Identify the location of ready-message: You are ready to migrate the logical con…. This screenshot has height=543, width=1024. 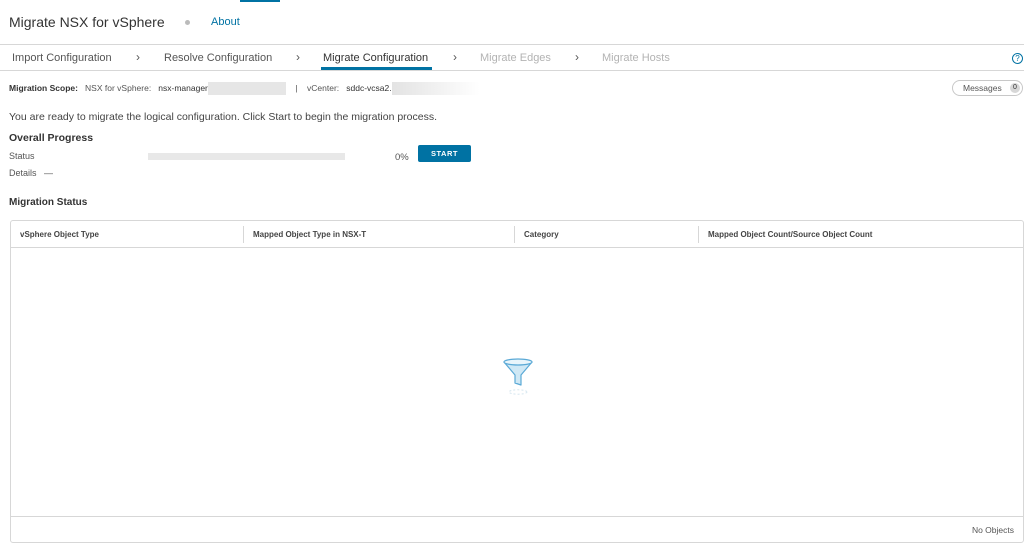
(223, 117).